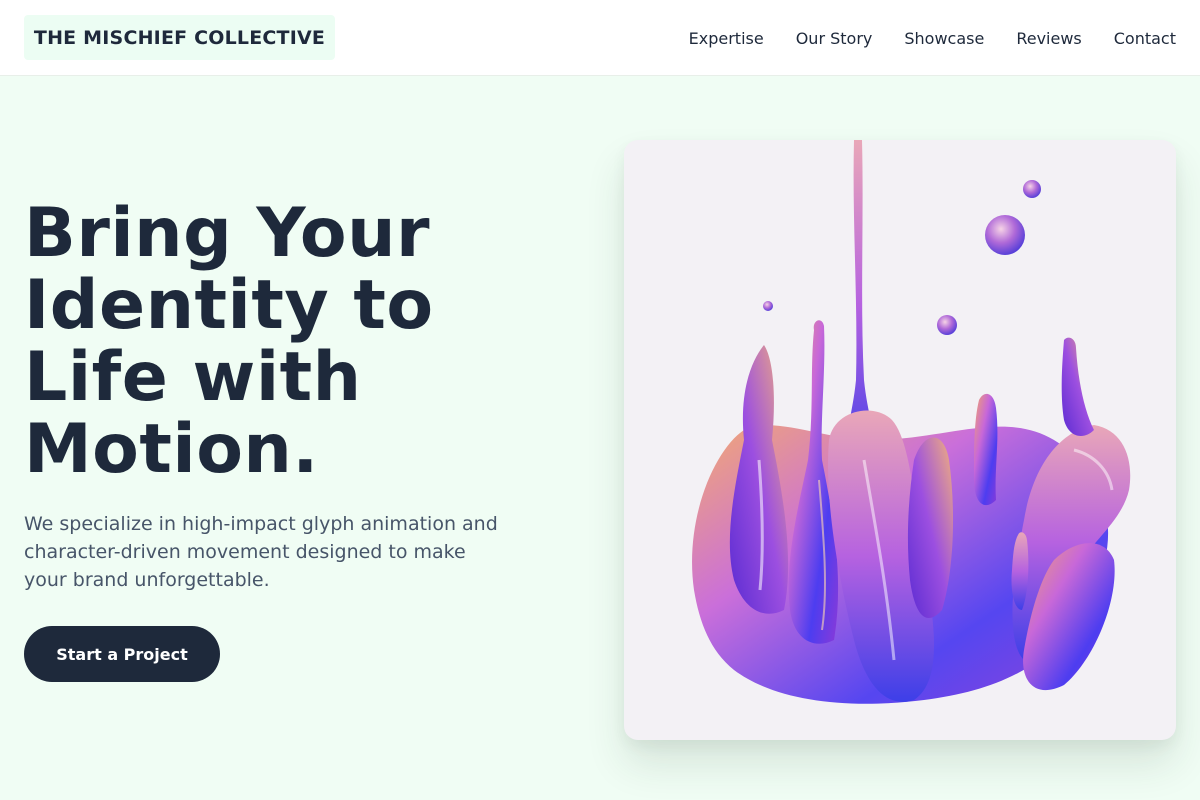  I want to click on brand-logo: THE MISCHIEF COLLECTIVE, so click(179, 37).